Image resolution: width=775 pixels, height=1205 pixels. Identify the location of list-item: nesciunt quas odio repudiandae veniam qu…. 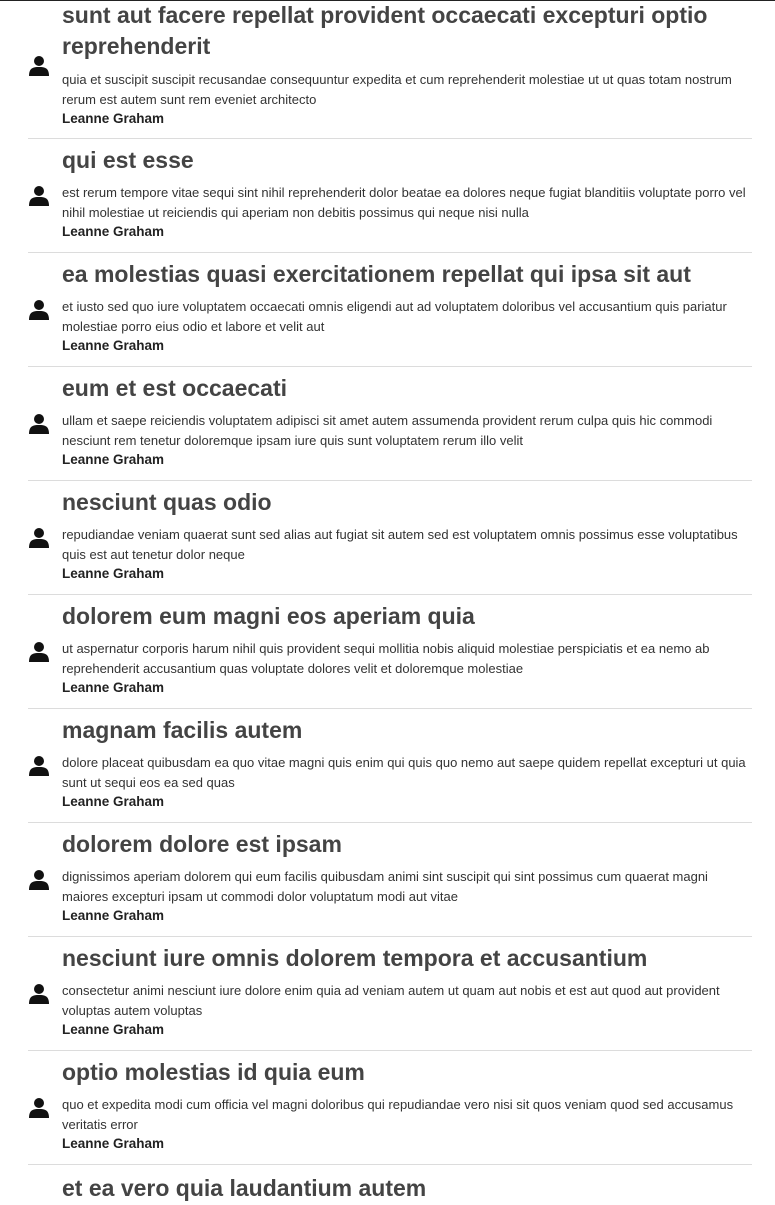
(390, 538).